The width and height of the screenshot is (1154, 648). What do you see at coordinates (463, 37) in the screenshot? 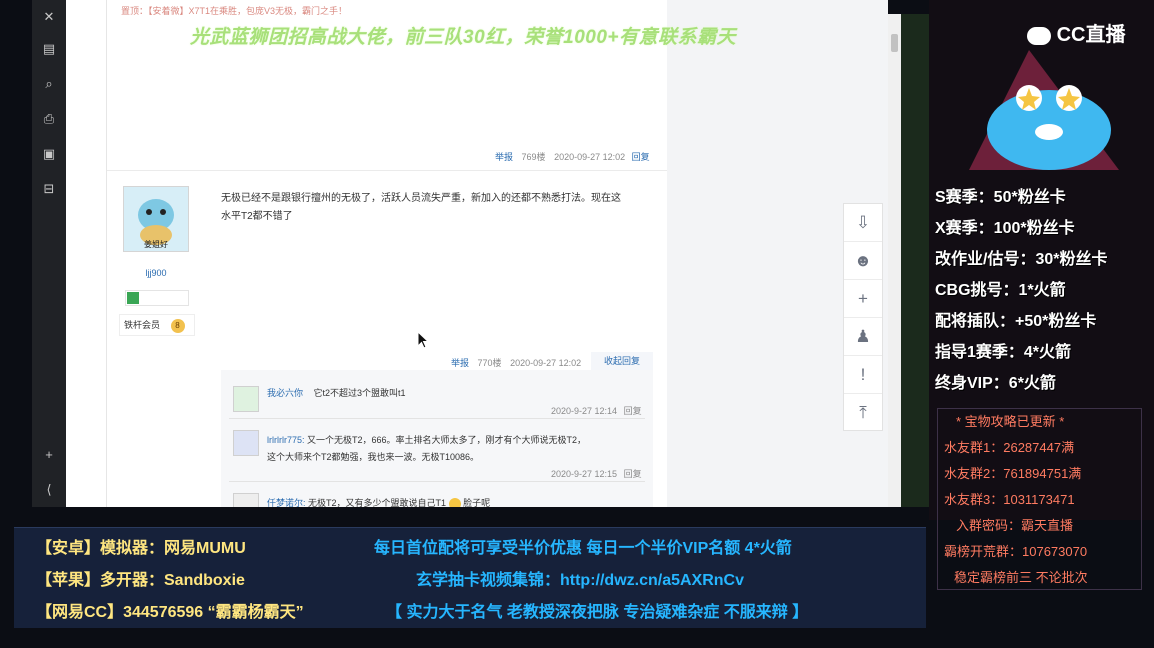
I see `recruit-banner: 光武蓝狮团招高战大佬，前三队30红，荣誉1000+有意联系霸天` at bounding box center [463, 37].